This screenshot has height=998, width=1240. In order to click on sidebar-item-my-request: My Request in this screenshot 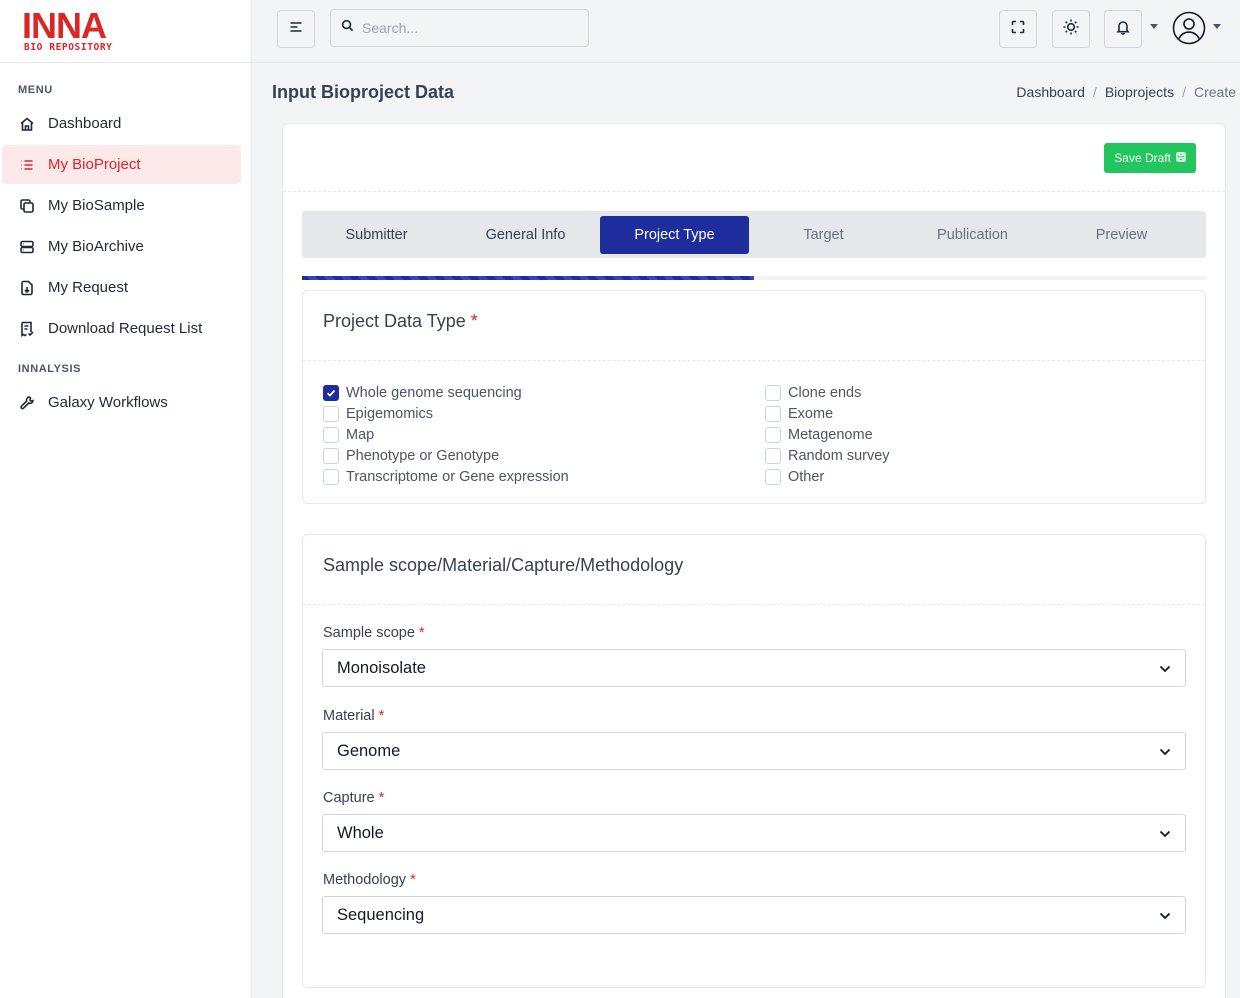, I will do `click(121, 287)`.